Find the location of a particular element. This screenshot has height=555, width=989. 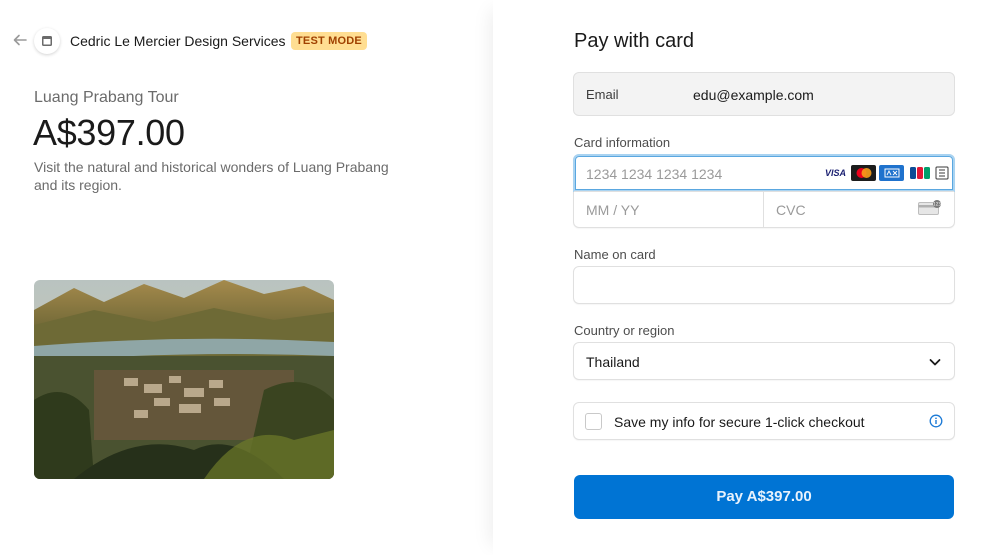

expiry-placeholder: MM / YY is located at coordinates (613, 210).